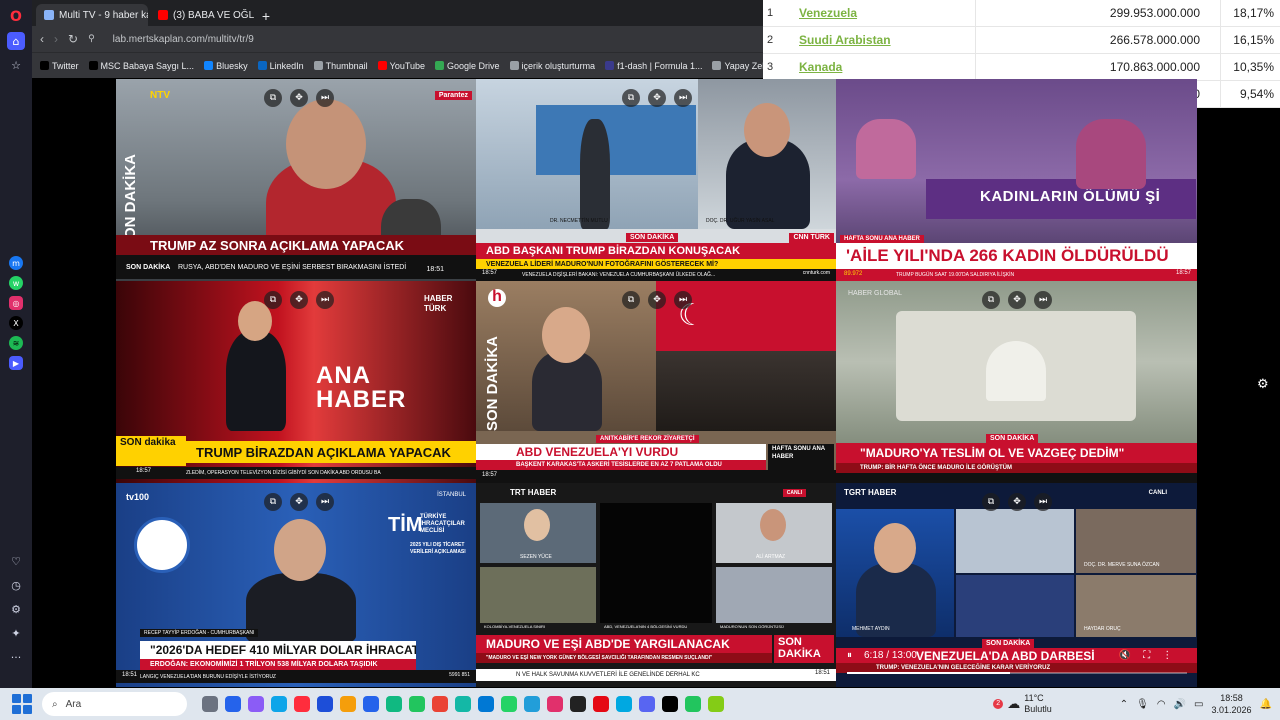 The image size is (1280, 720). I want to click on bookmark-item: Twitter, so click(59, 66).